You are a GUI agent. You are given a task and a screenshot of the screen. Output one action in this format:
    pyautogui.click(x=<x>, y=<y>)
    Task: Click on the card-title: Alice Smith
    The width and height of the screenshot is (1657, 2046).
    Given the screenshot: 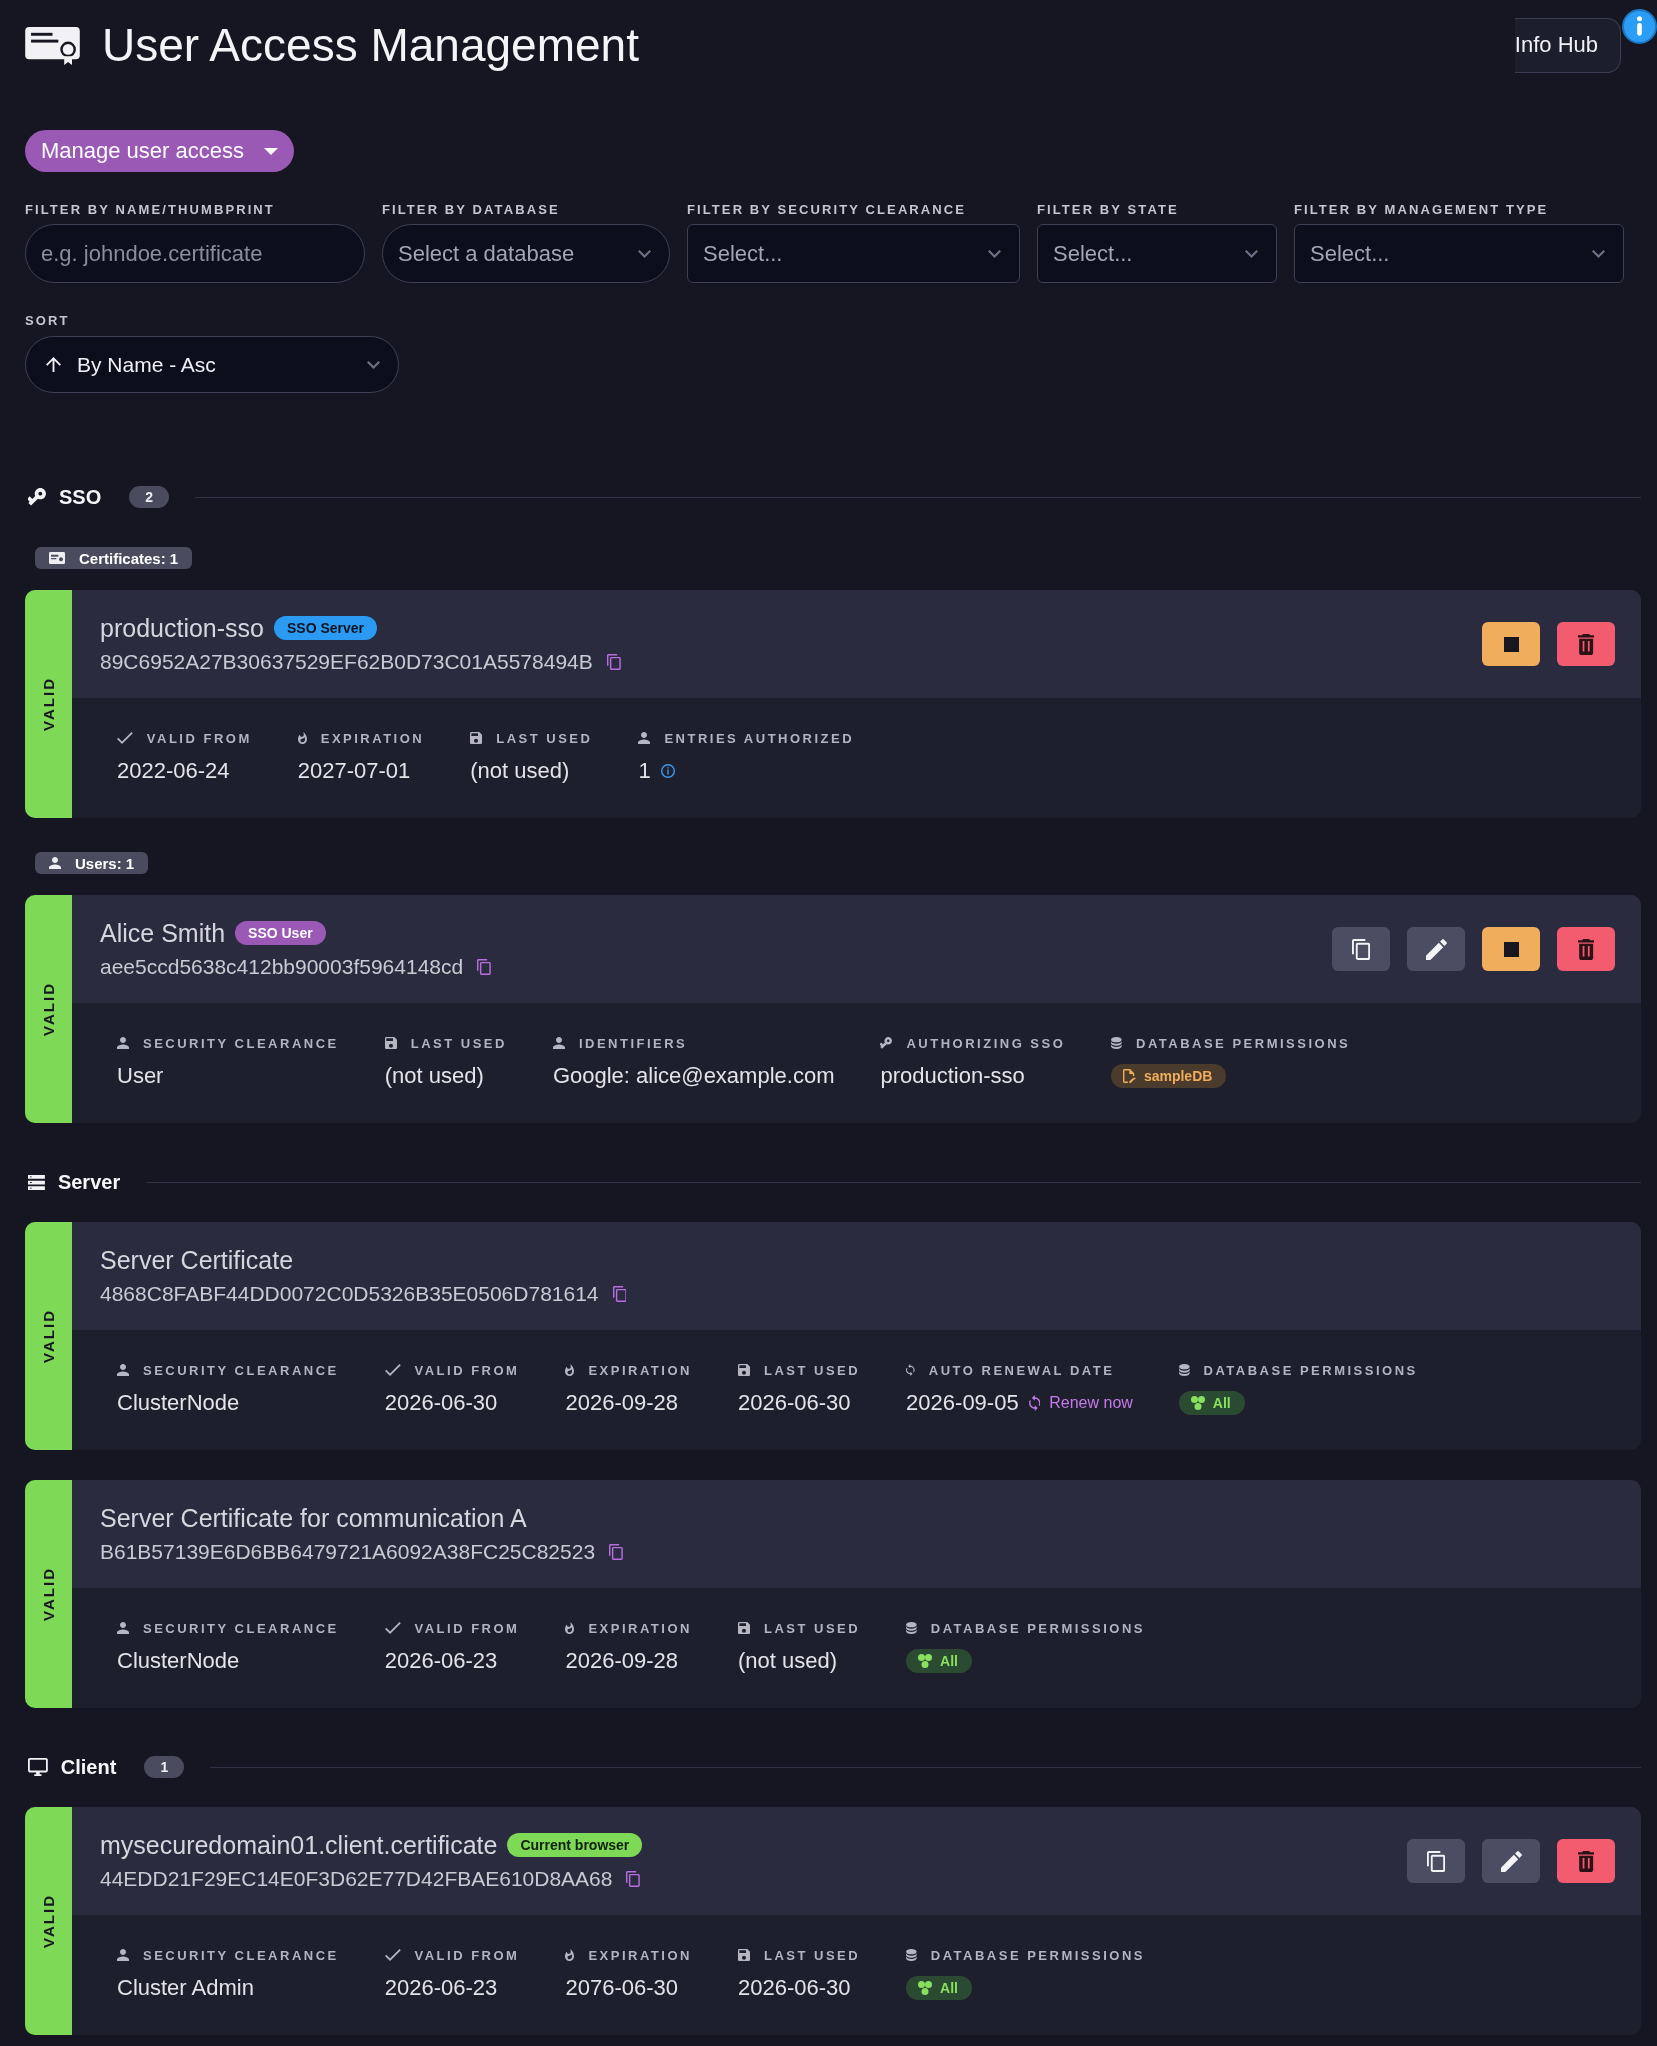 What is the action you would take?
    pyautogui.click(x=163, y=933)
    